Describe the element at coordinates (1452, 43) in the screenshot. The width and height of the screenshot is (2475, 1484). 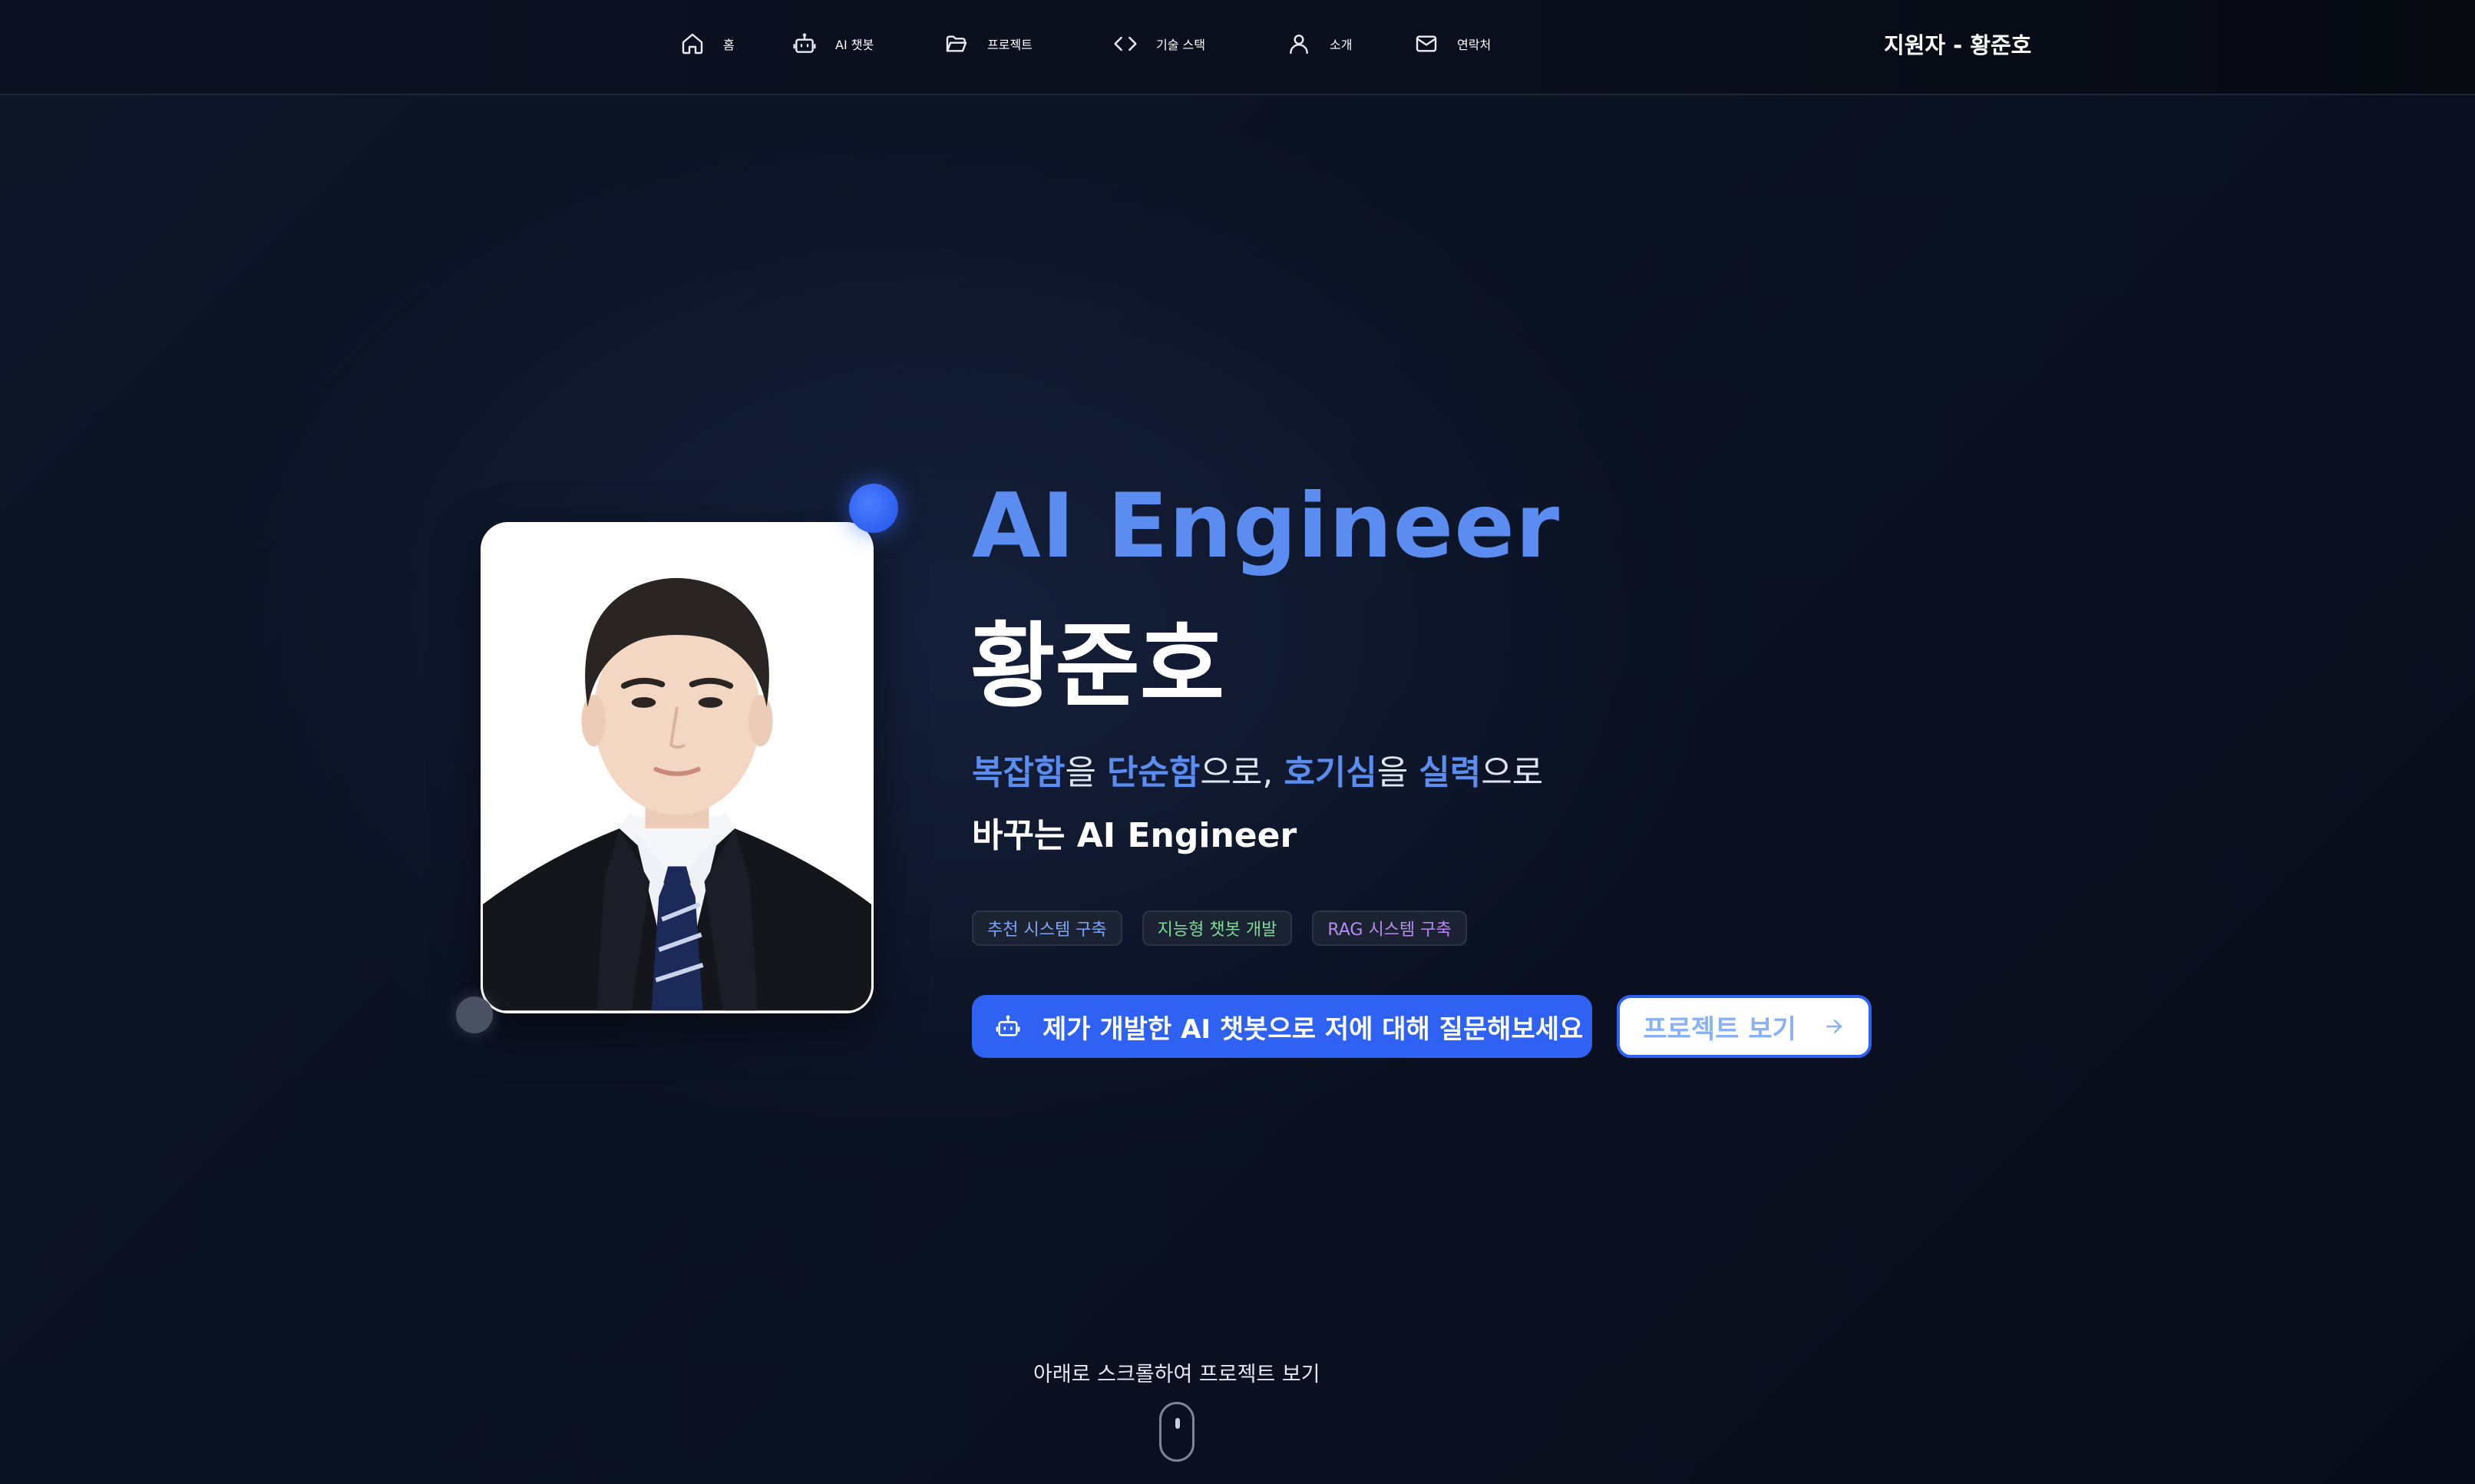
I see `nav-item-contact: 연락처` at that location.